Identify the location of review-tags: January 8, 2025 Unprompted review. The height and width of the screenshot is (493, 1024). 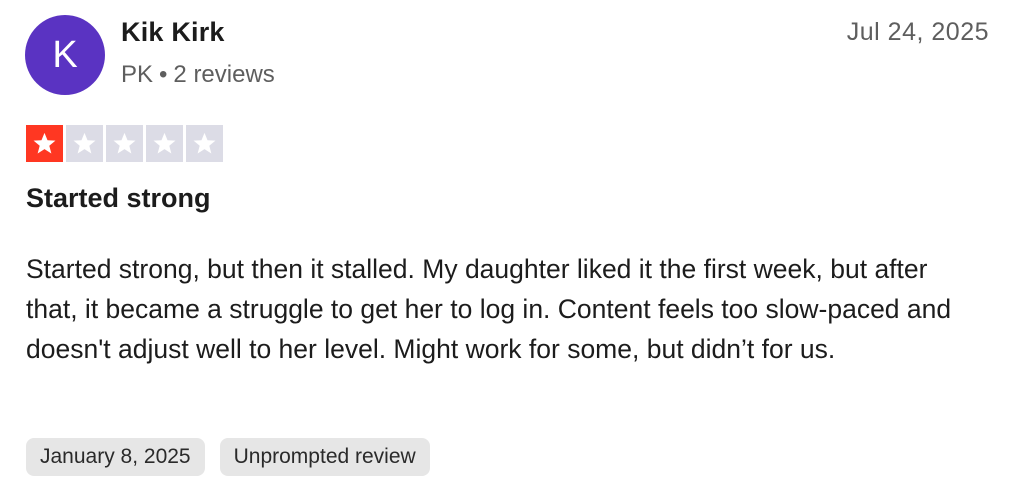
(228, 457).